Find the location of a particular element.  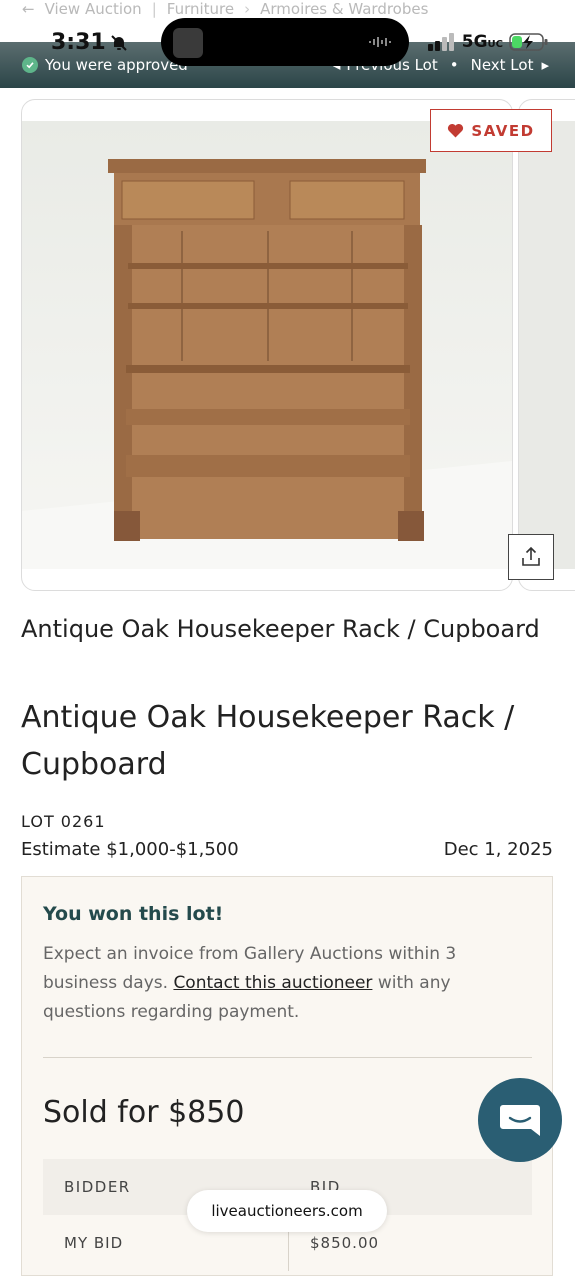

bid-cell: $850.00 is located at coordinates (345, 1243).